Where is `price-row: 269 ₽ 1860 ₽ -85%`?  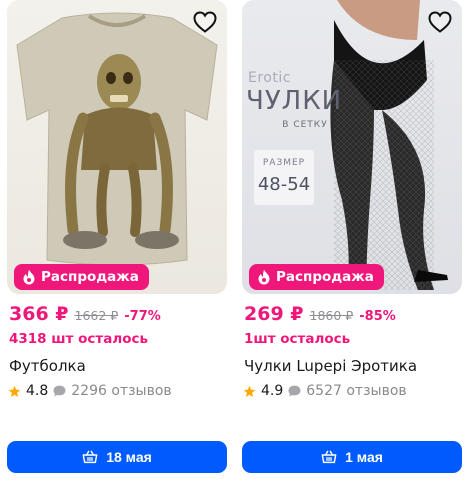 price-row: 269 ₽ 1860 ₽ -85% is located at coordinates (320, 314).